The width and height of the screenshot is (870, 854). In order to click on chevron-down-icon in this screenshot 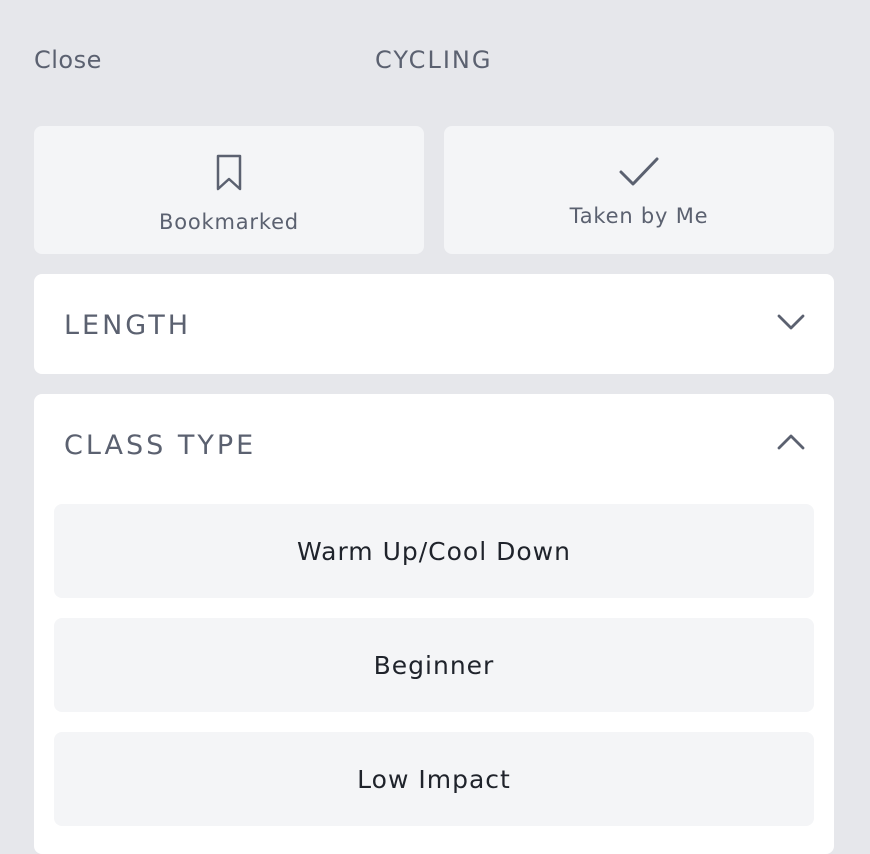, I will do `click(791, 324)`.